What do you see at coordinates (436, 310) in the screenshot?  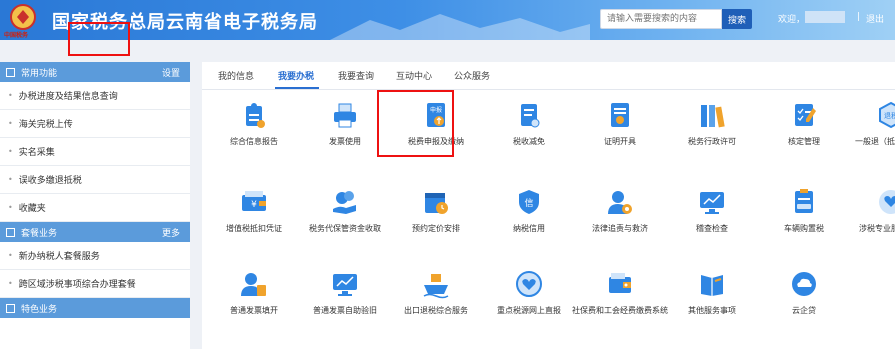 I see `service-label: 出口退税综合服务` at bounding box center [436, 310].